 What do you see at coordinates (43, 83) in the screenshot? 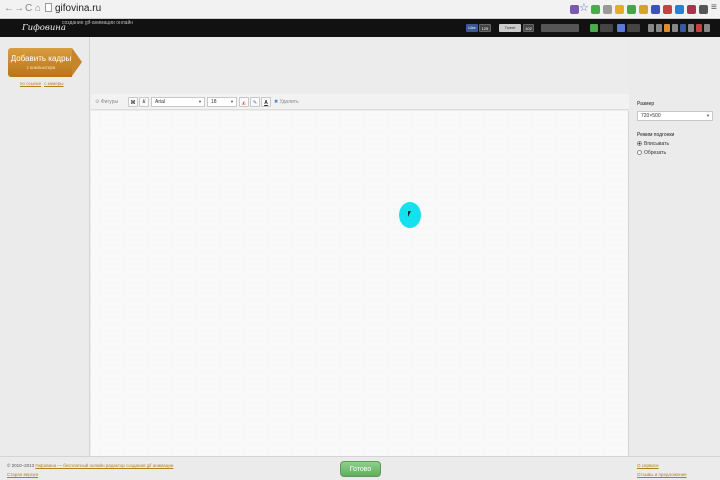
I see `add-frames-links: по ссылке с камеры` at bounding box center [43, 83].